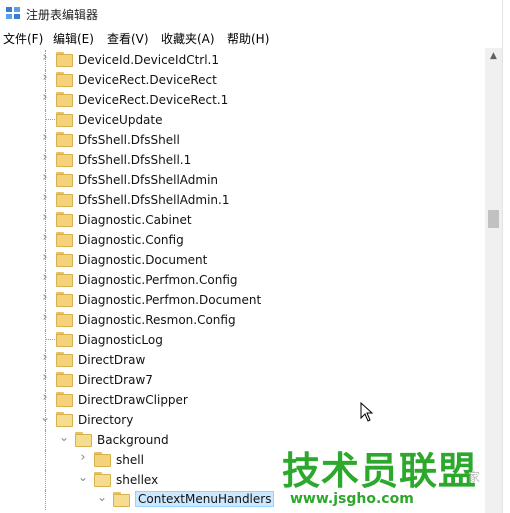  What do you see at coordinates (242, 140) in the screenshot?
I see `tree-item: › DfsShell.DfsShell` at bounding box center [242, 140].